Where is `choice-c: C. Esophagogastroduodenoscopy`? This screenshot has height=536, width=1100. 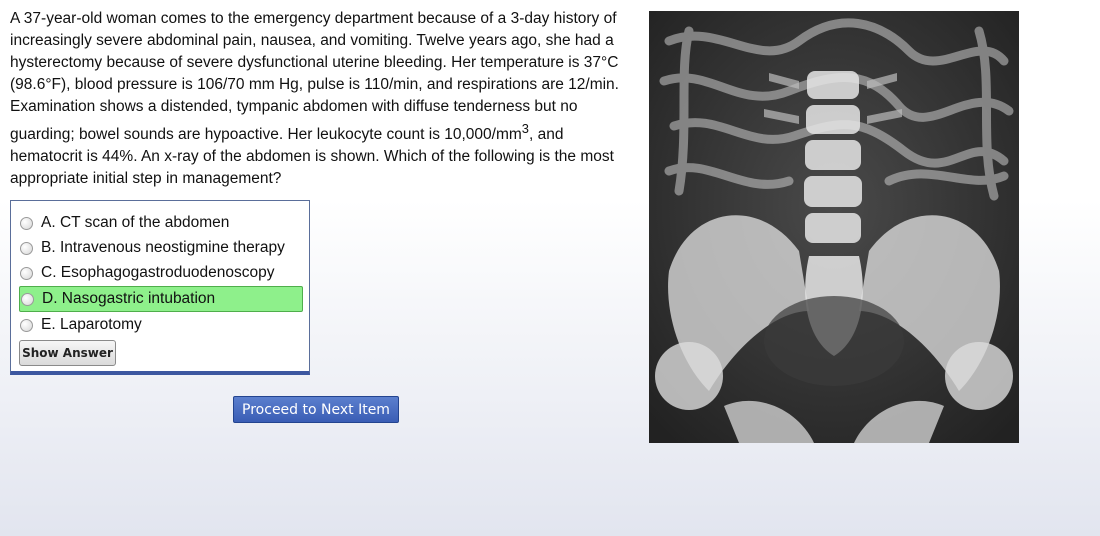
choice-c: C. Esophagogastroduodenoscopy is located at coordinates (161, 273).